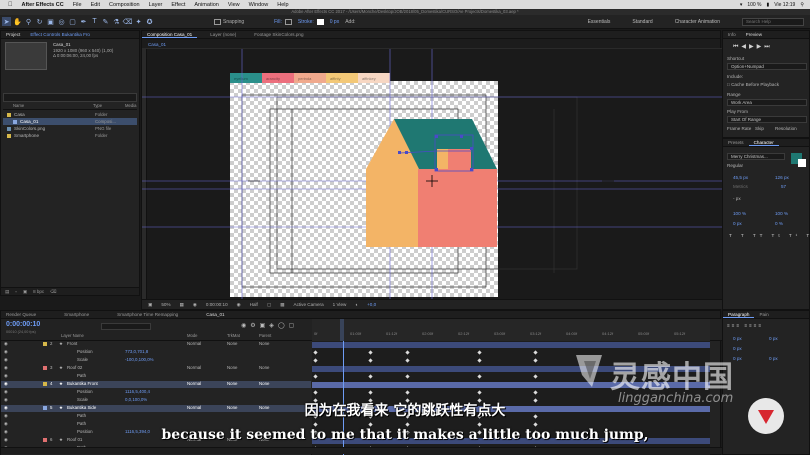 This screenshot has height=455, width=810. What do you see at coordinates (39, 21) in the screenshot?
I see `rotate-tool-icon: ↻` at bounding box center [39, 21].